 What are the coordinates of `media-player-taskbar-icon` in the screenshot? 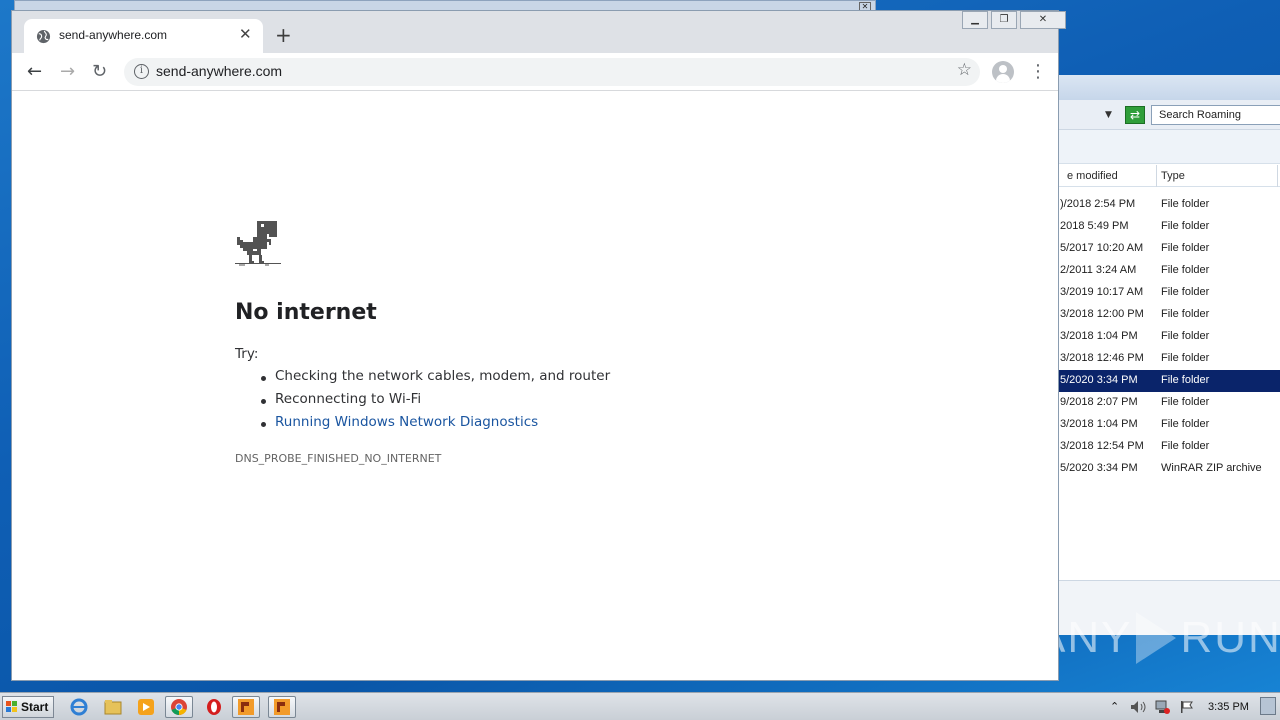 It's located at (146, 707).